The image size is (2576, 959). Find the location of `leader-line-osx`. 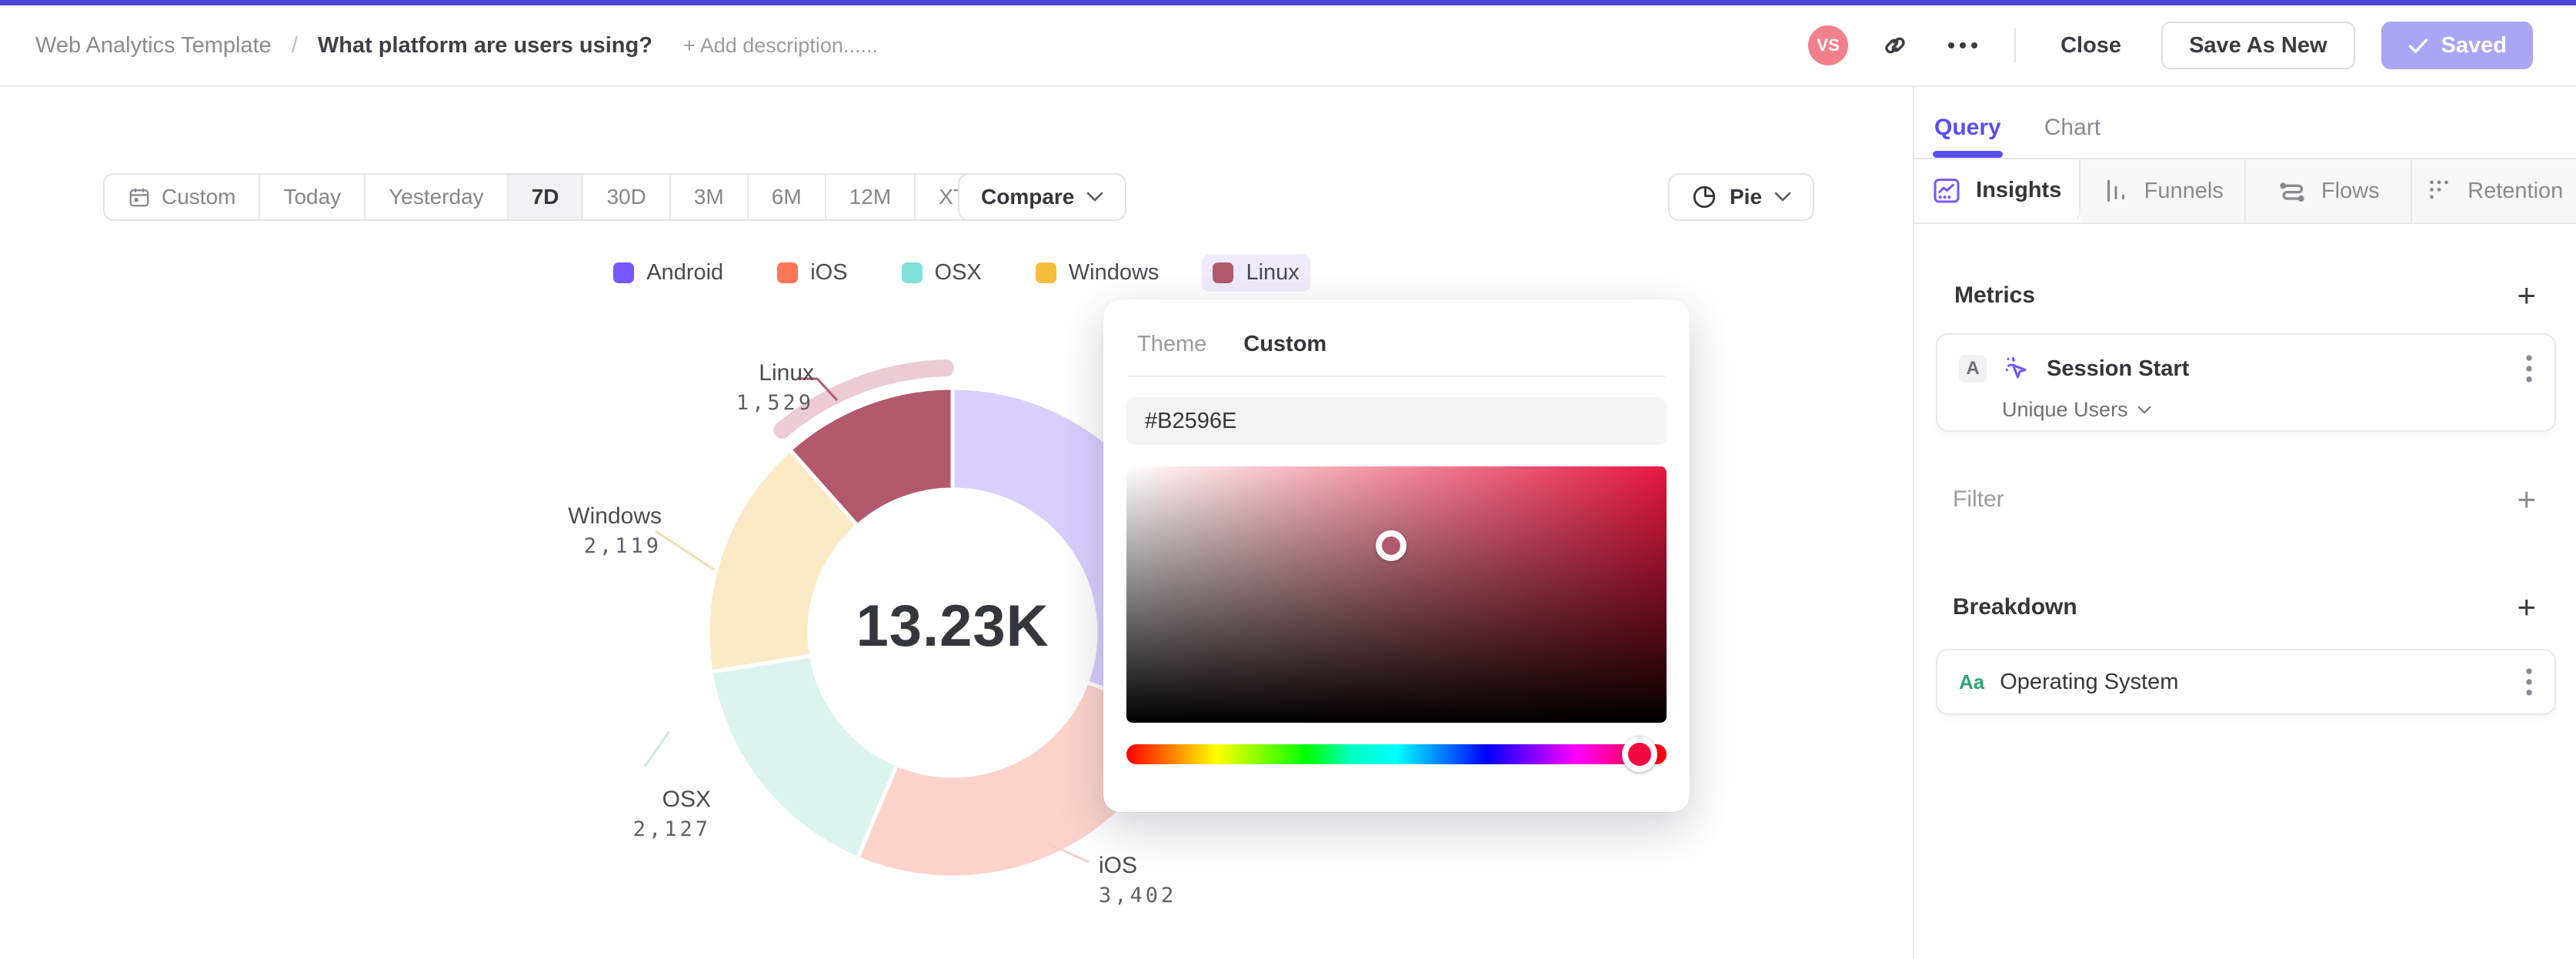

leader-line-osx is located at coordinates (657, 748).